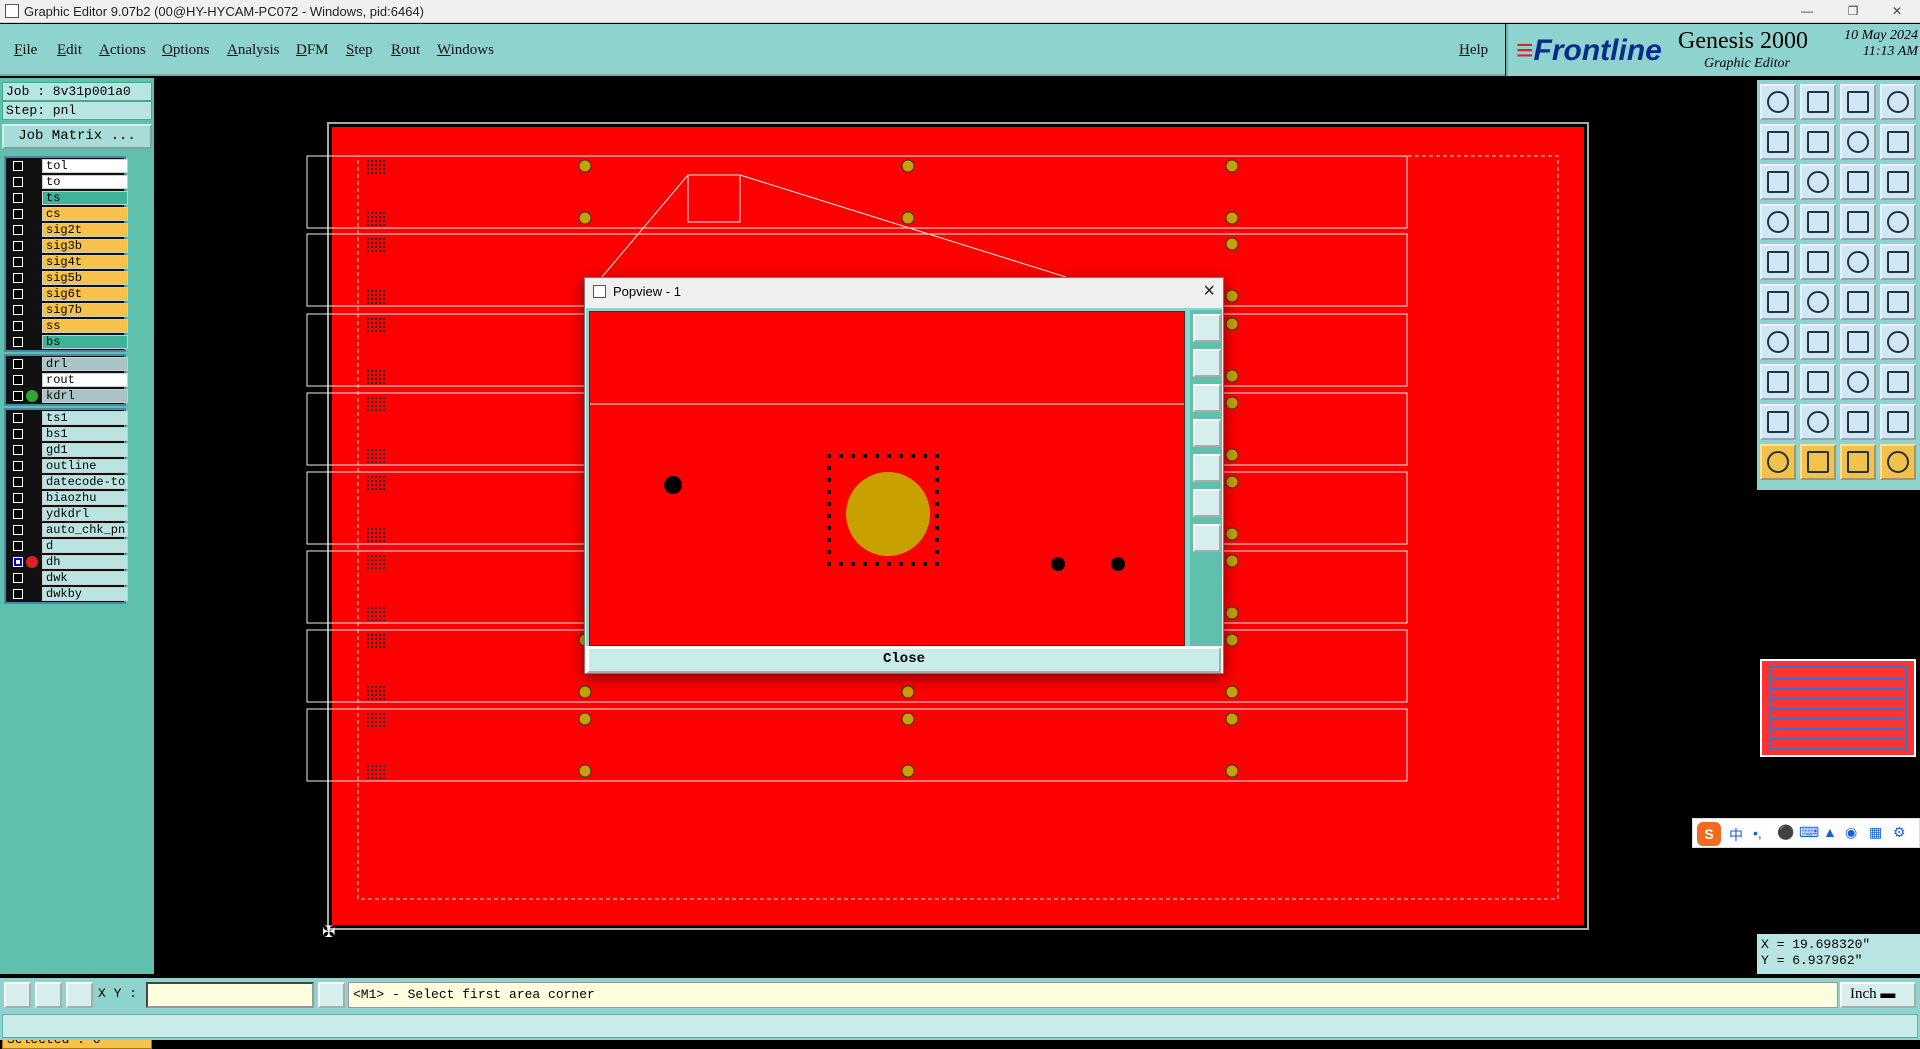 The height and width of the screenshot is (1049, 1920). I want to click on layer-name: auto_chk_pn, so click(85, 530).